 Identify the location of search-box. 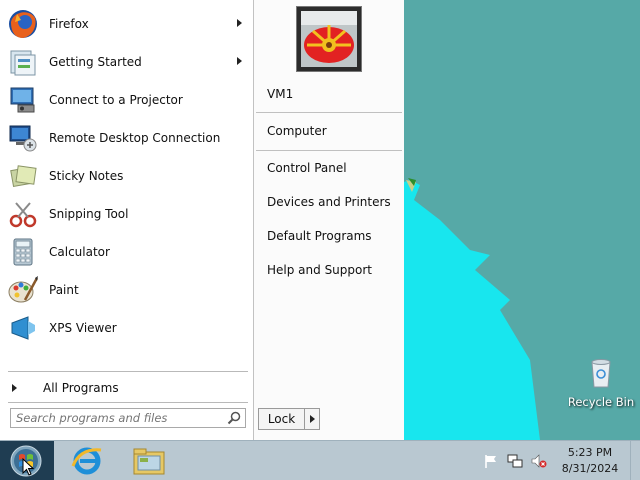
(128, 418).